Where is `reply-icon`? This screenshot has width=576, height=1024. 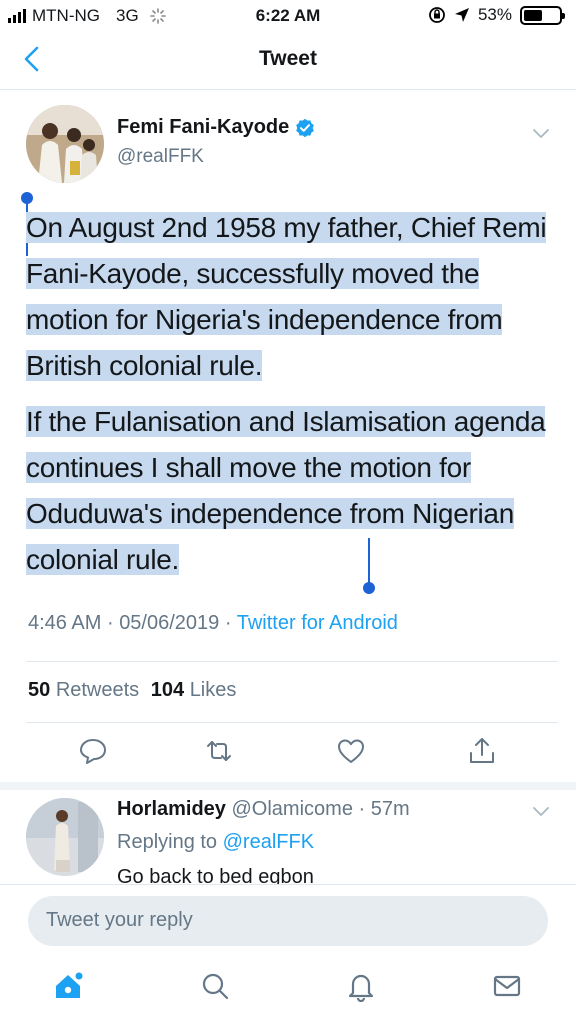
reply-icon is located at coordinates (93, 751).